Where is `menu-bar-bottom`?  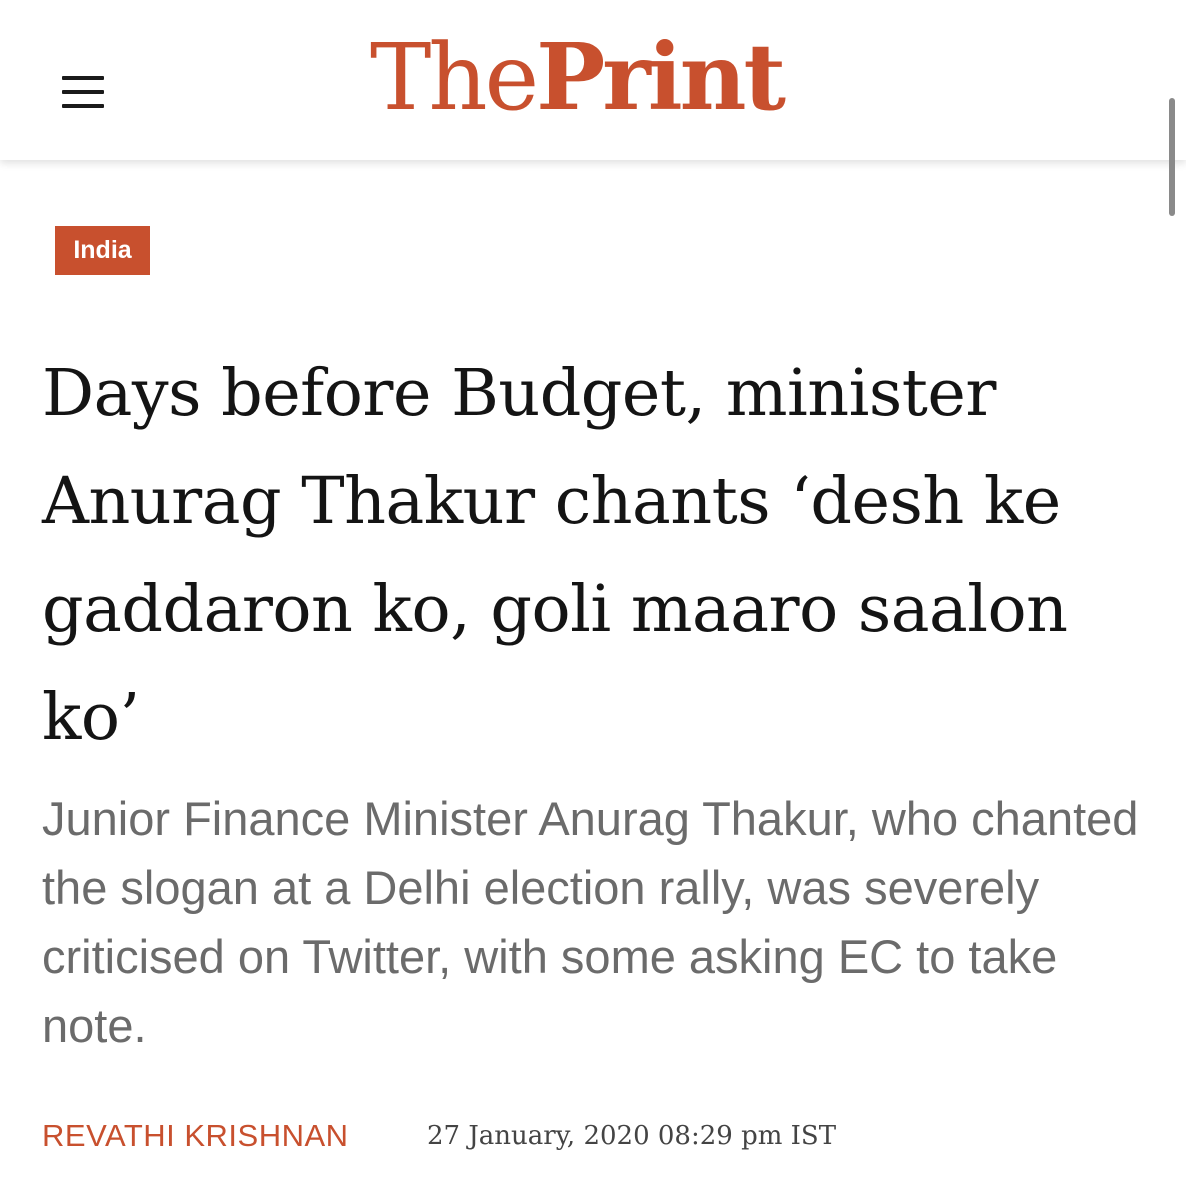 menu-bar-bottom is located at coordinates (83, 106).